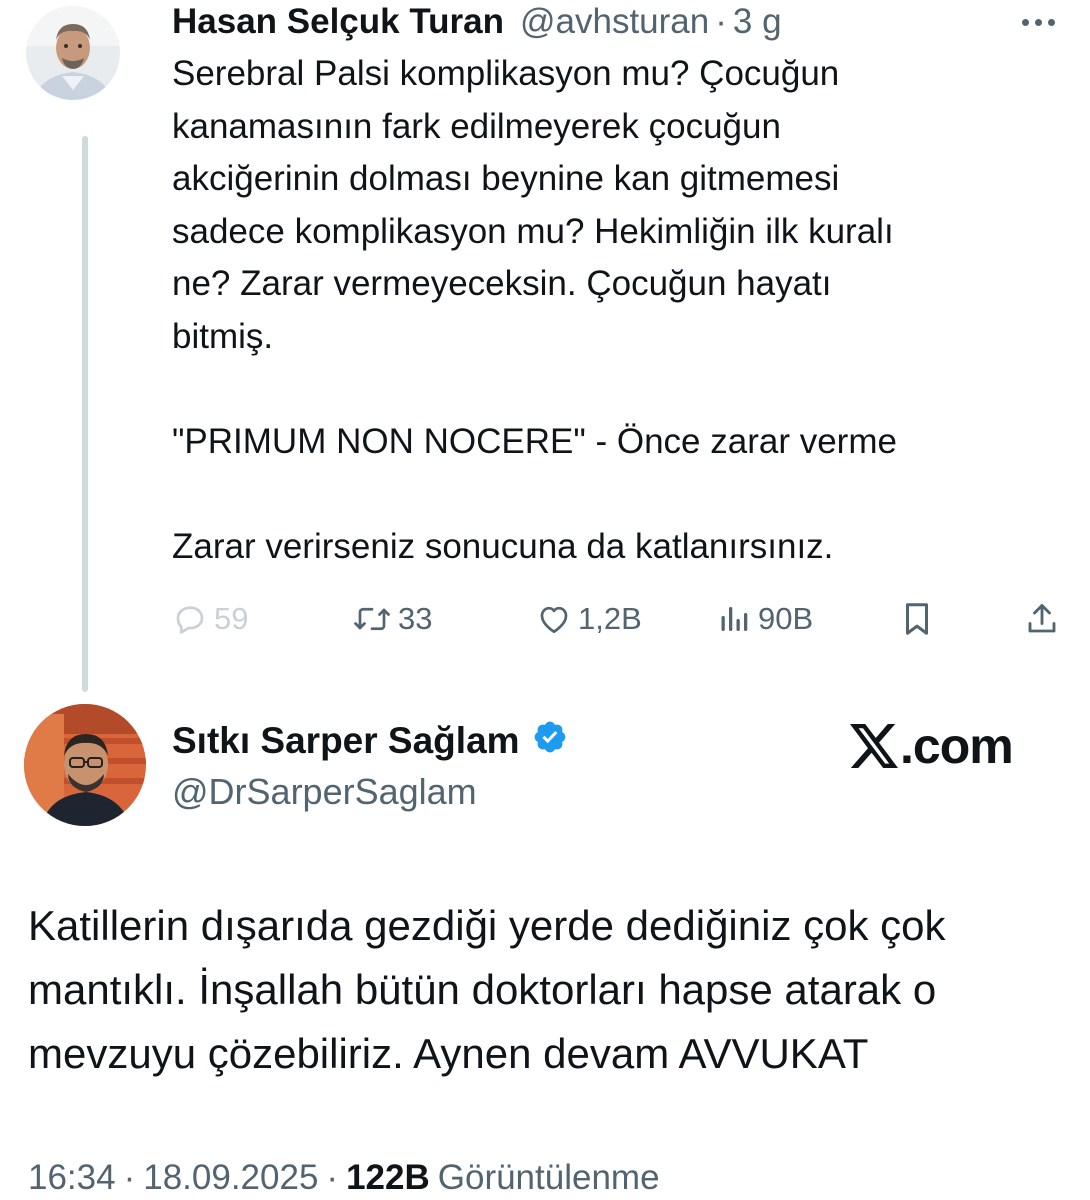 This screenshot has height=1200, width=1090. What do you see at coordinates (190, 619) in the screenshot?
I see `reply-icon` at bounding box center [190, 619].